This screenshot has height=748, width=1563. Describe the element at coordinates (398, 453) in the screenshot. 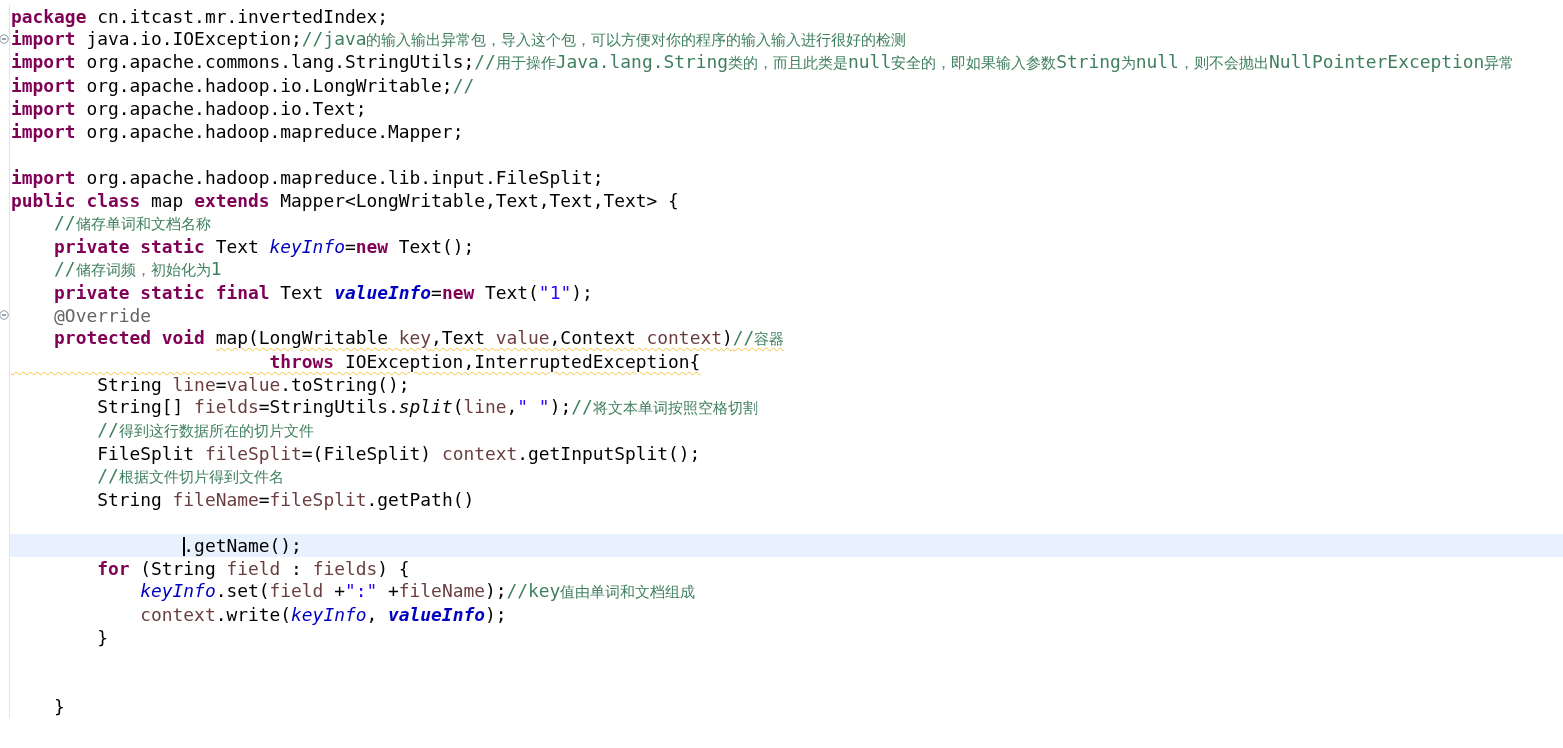

I see `code-line: FileSplit fileSplit=(FileSplit) context.getInputSplit();` at that location.